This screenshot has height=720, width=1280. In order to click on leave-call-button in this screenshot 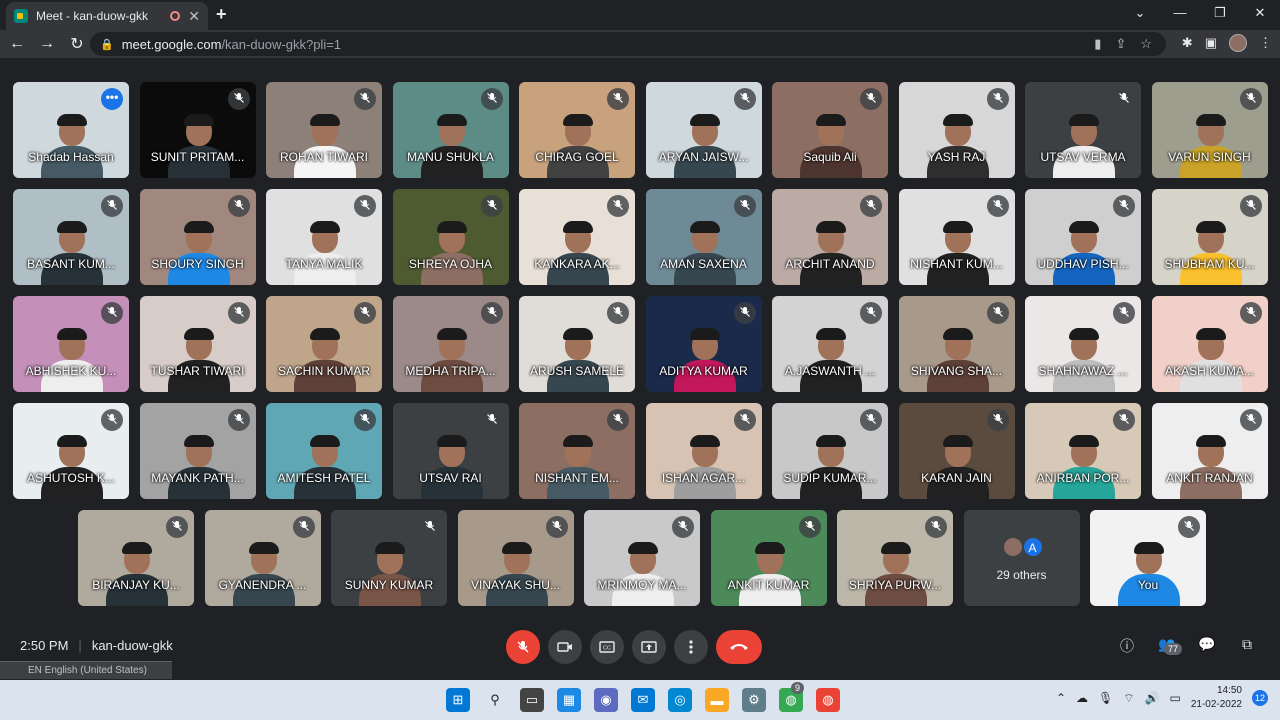, I will do `click(739, 647)`.